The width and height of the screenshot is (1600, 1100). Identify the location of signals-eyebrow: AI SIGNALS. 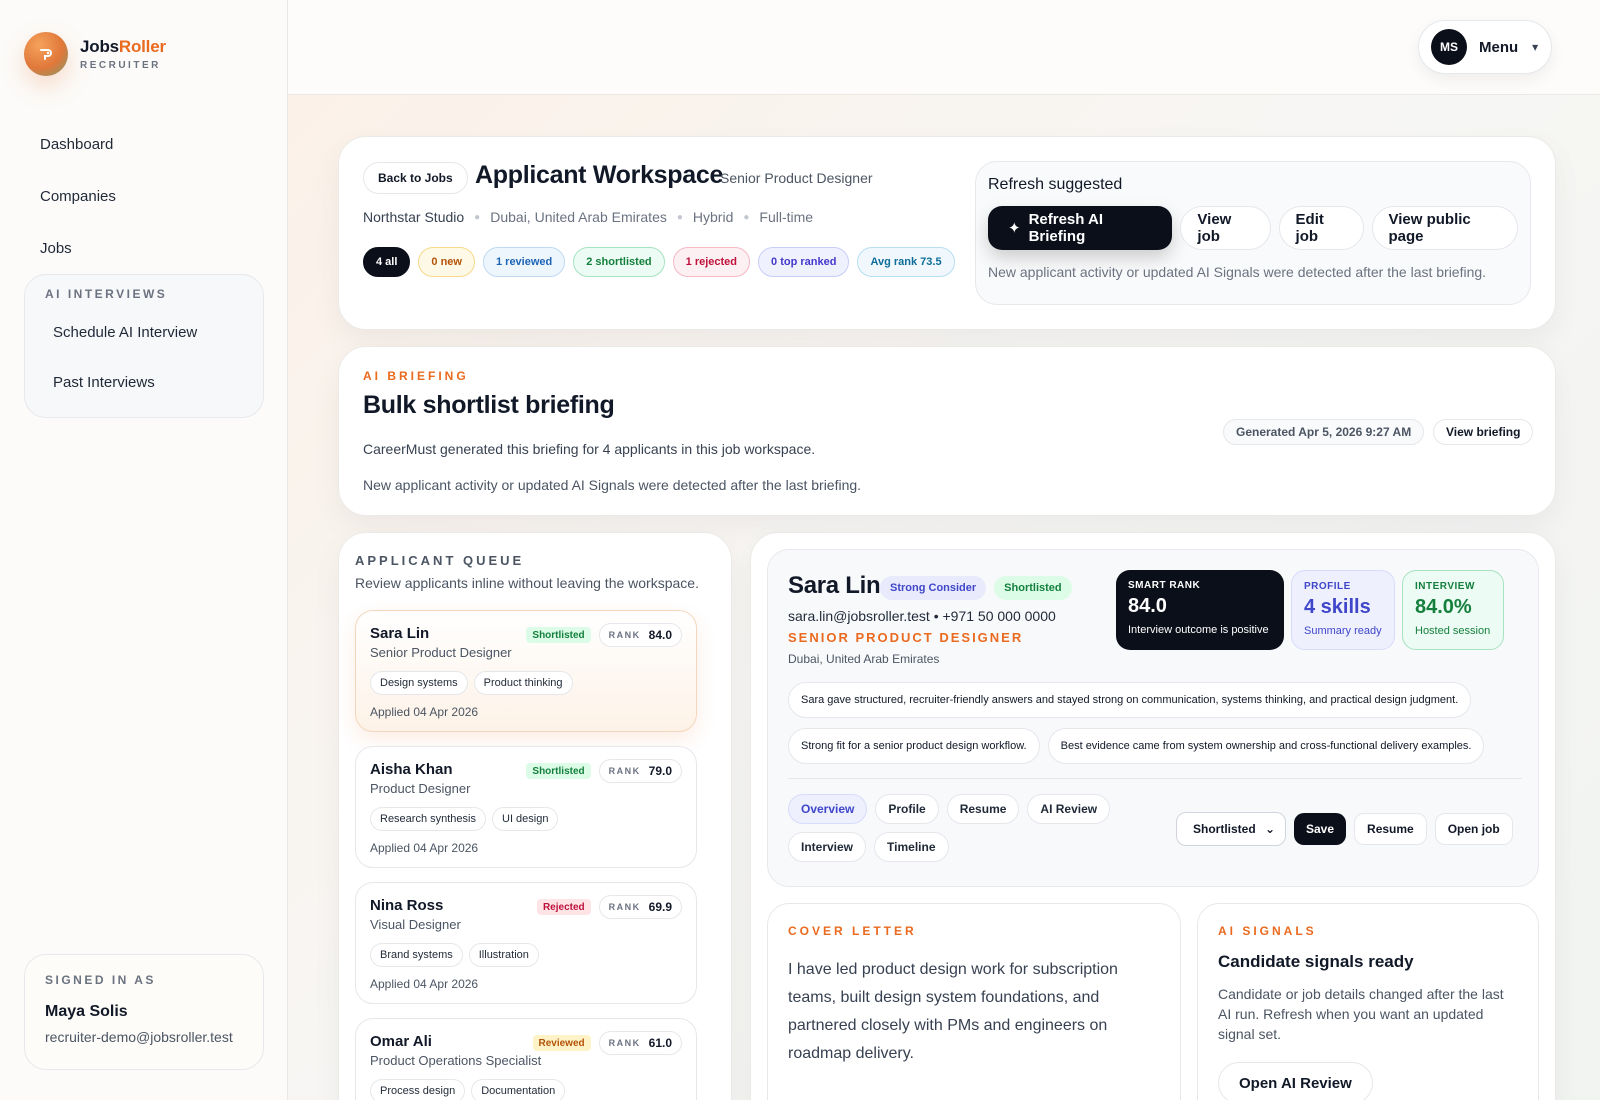
(1267, 931).